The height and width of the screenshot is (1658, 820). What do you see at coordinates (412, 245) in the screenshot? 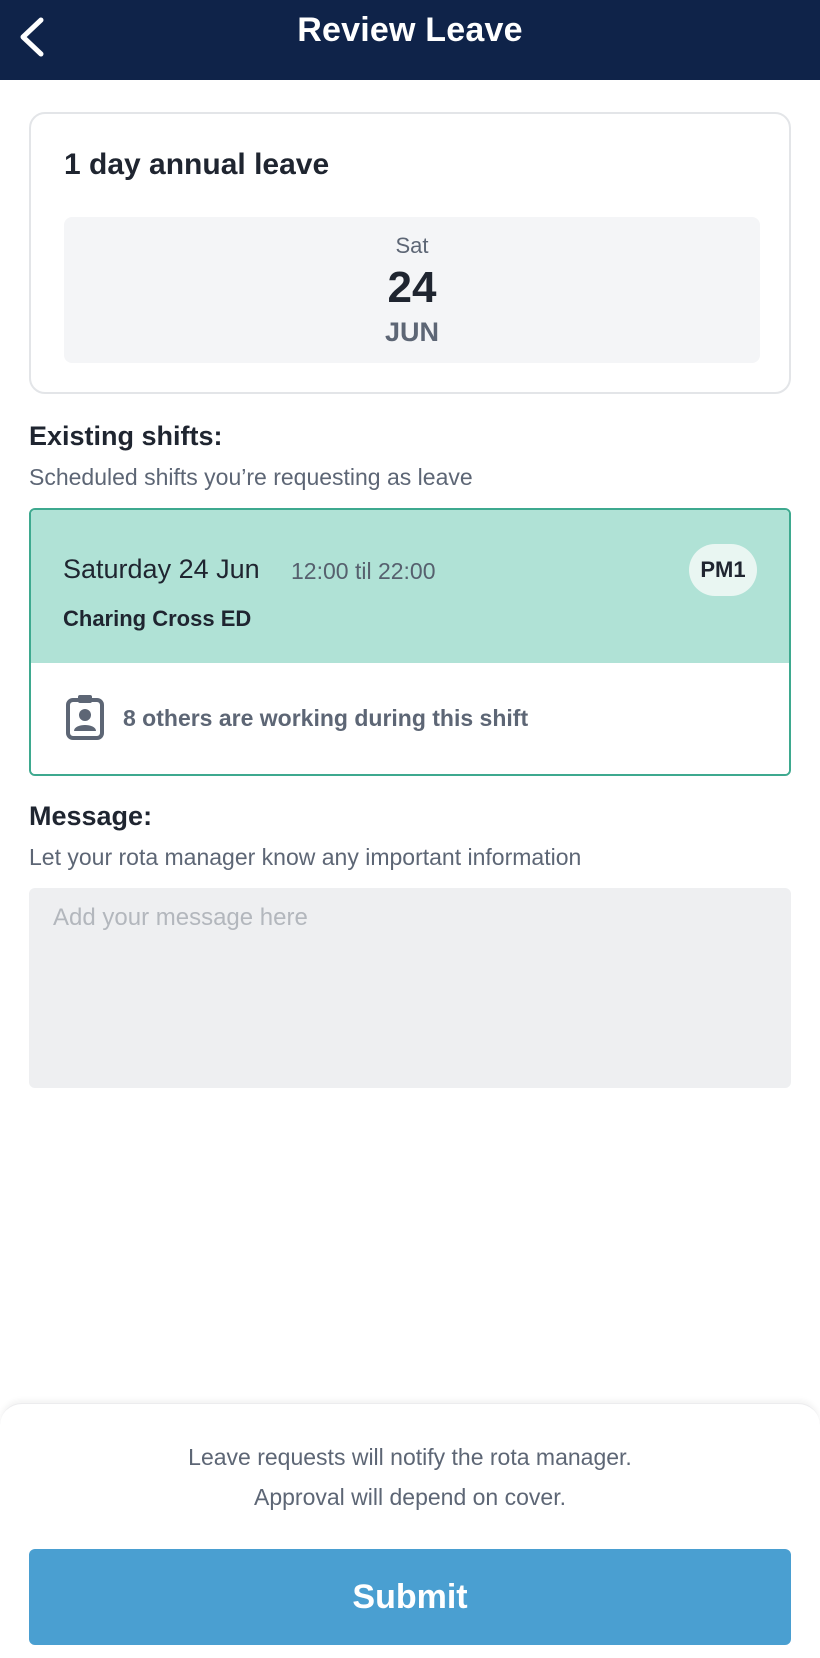
I see `leave-date-day: Sat` at bounding box center [412, 245].